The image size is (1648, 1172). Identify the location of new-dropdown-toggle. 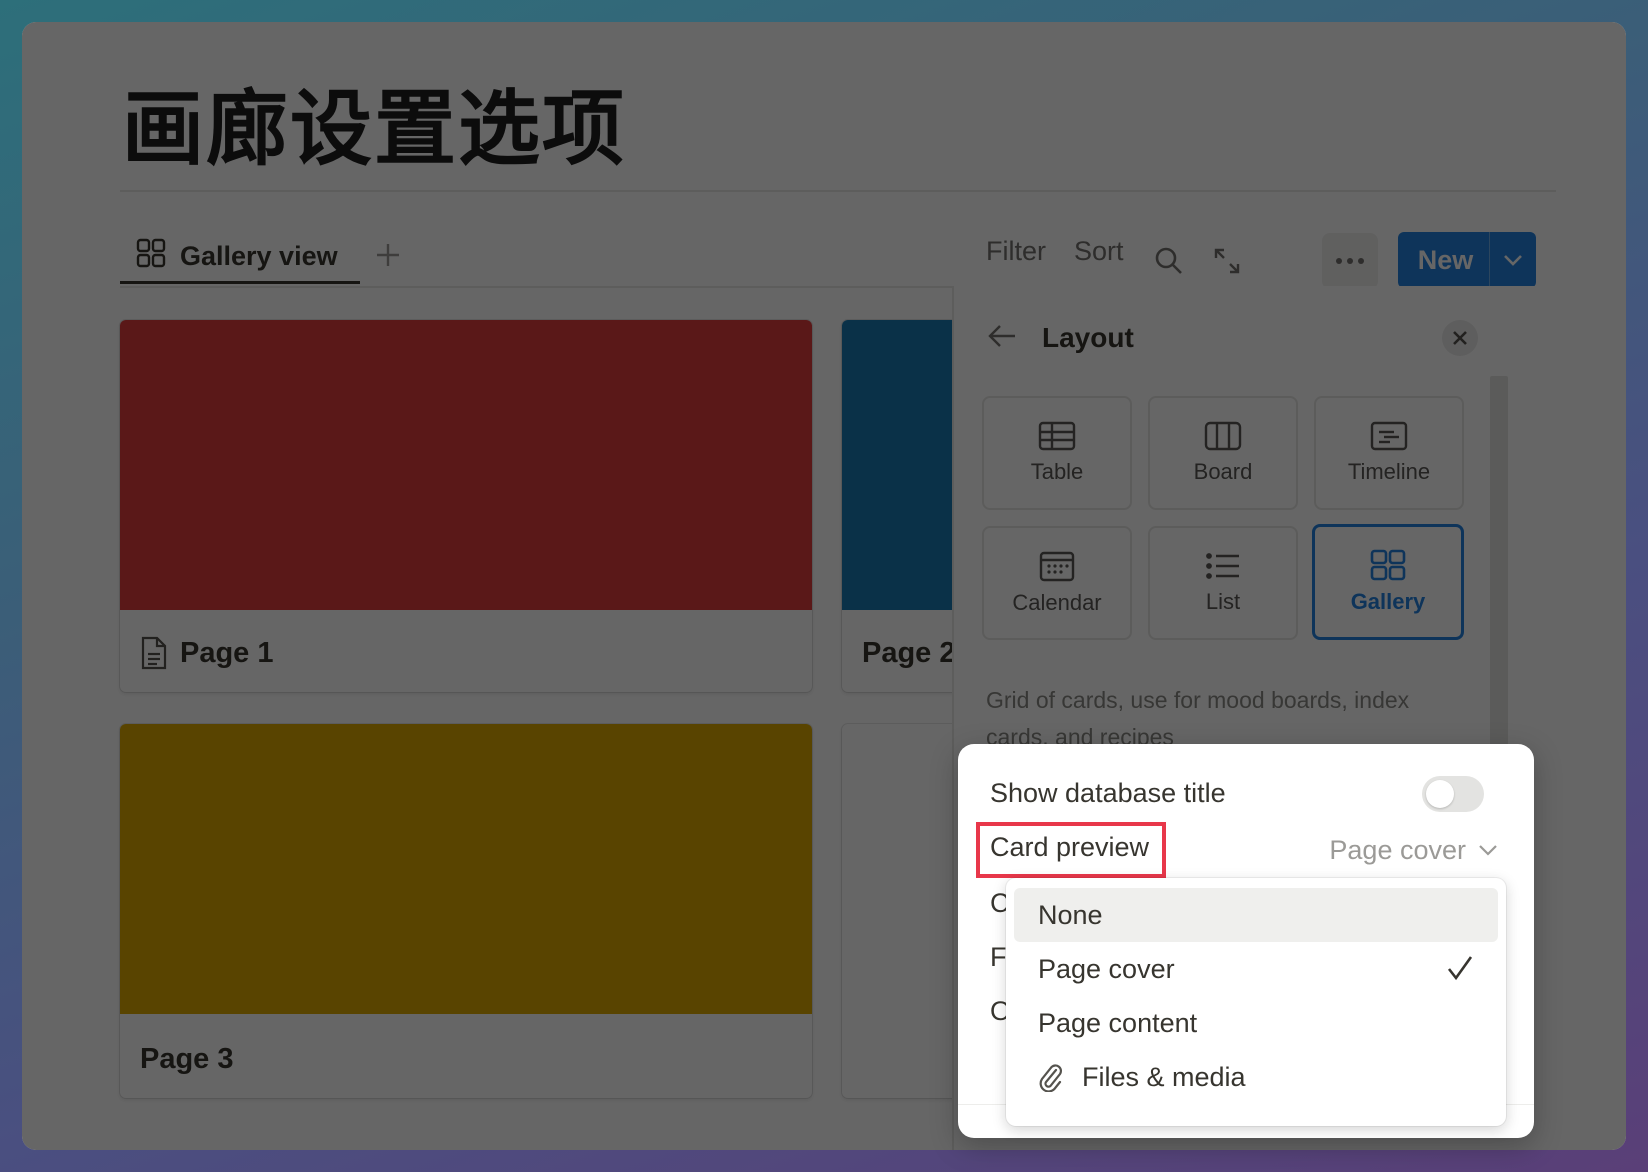
(1513, 260).